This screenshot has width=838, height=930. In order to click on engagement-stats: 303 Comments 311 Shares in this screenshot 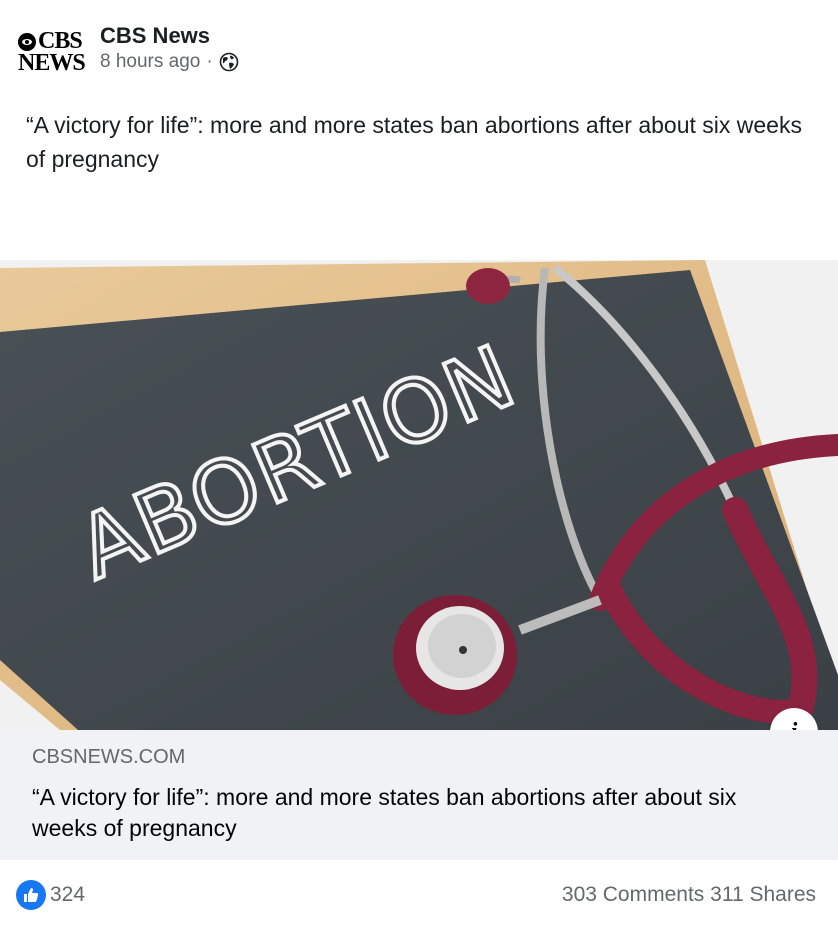, I will do `click(689, 895)`.